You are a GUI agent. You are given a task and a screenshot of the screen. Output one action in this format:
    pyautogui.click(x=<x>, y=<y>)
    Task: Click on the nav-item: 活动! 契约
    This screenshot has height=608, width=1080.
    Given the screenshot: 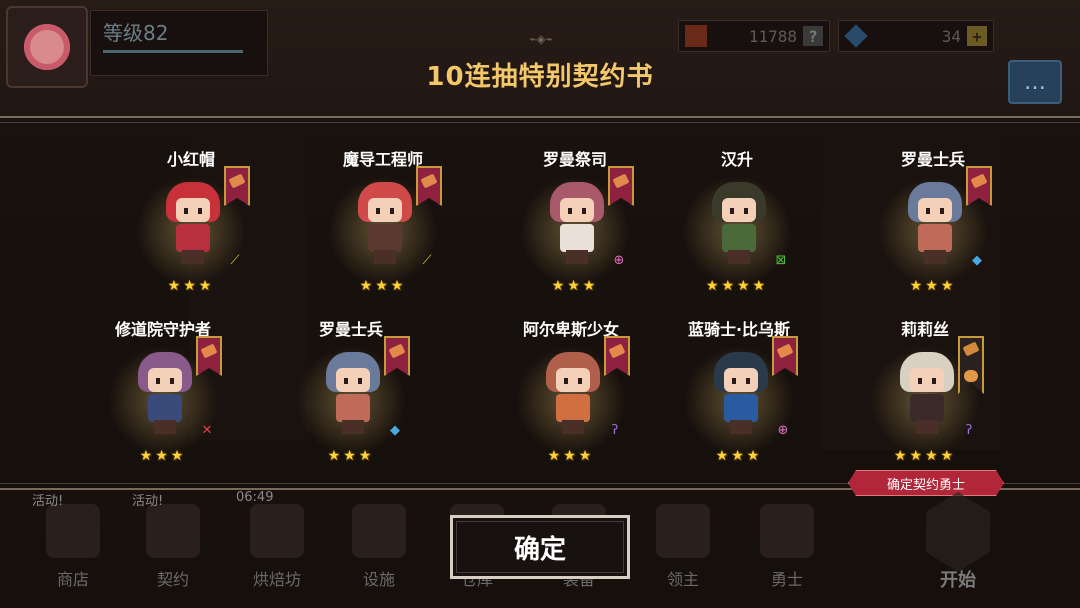 What is the action you would take?
    pyautogui.click(x=173, y=550)
    